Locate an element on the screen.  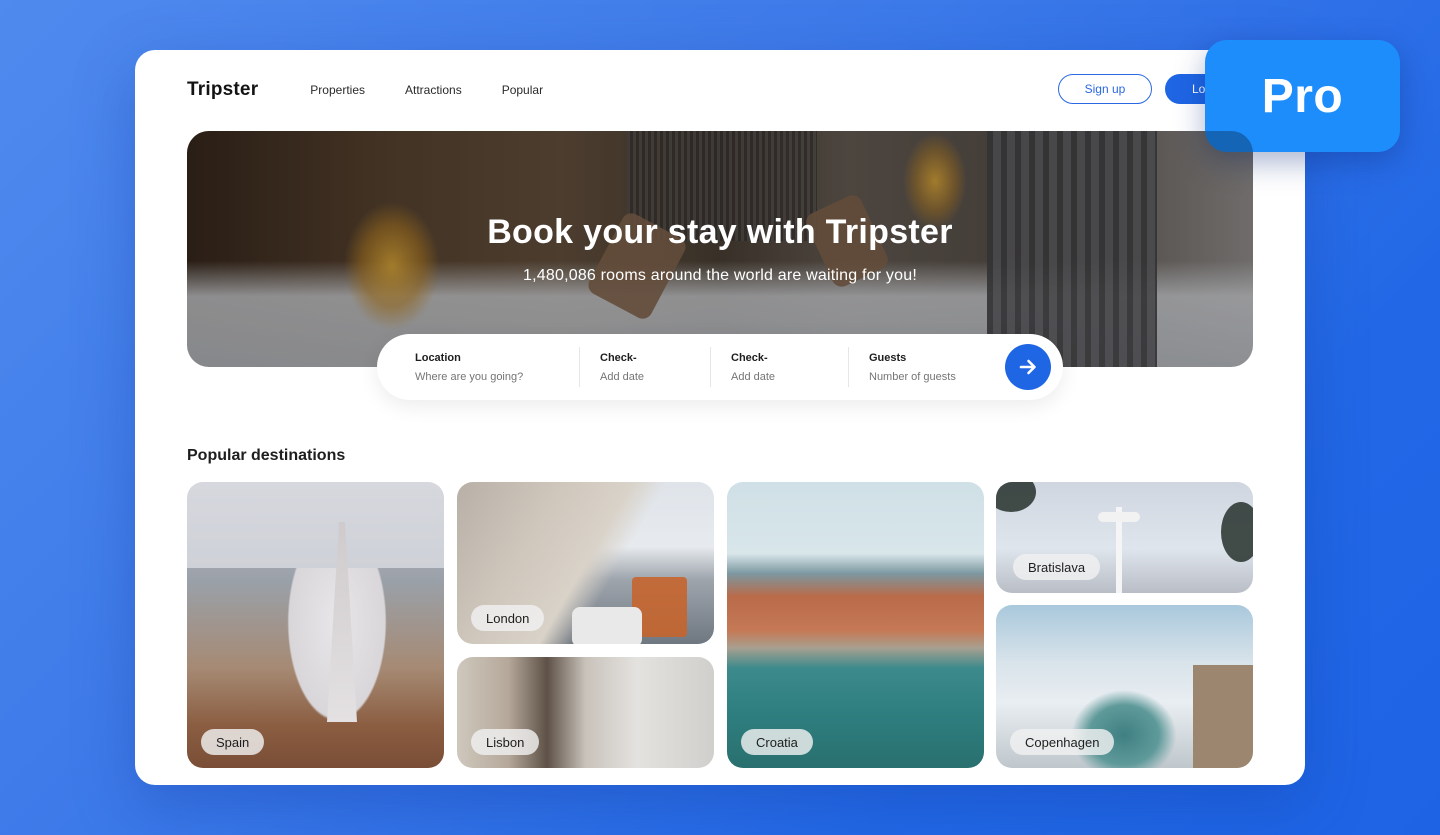
destination-label: Croatia is located at coordinates (777, 742).